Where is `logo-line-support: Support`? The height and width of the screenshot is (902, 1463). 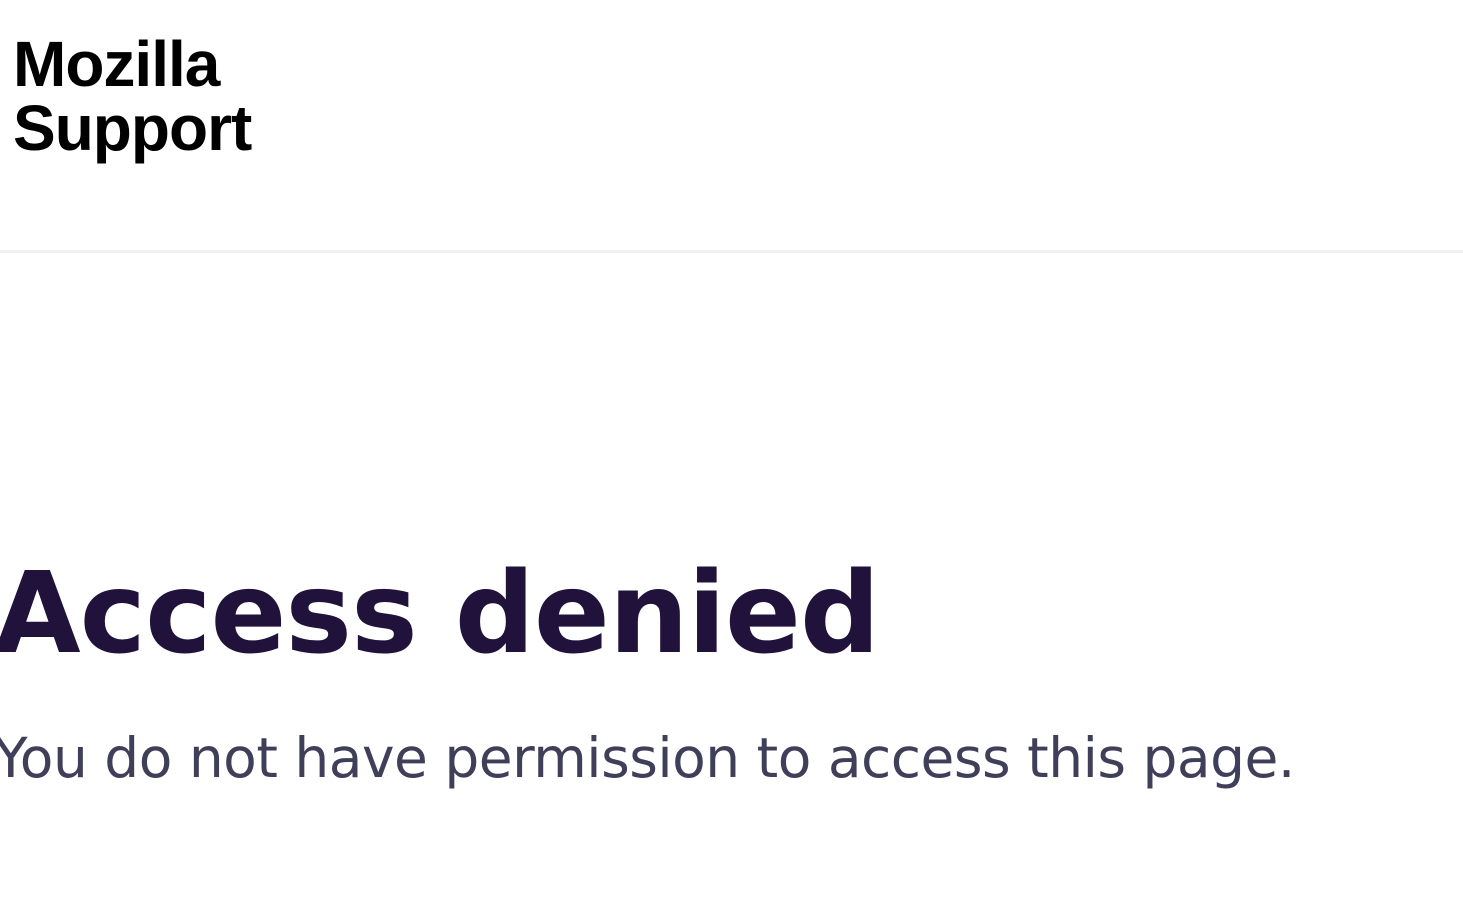 logo-line-support: Support is located at coordinates (132, 128).